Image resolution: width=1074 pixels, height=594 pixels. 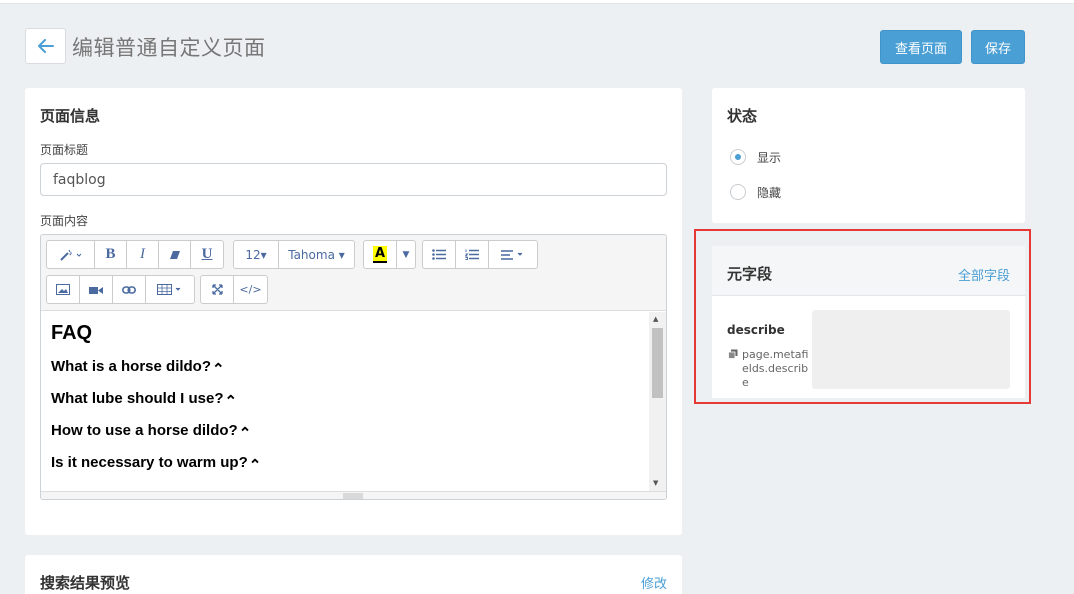 I want to click on italic-icon: I, so click(x=142, y=254).